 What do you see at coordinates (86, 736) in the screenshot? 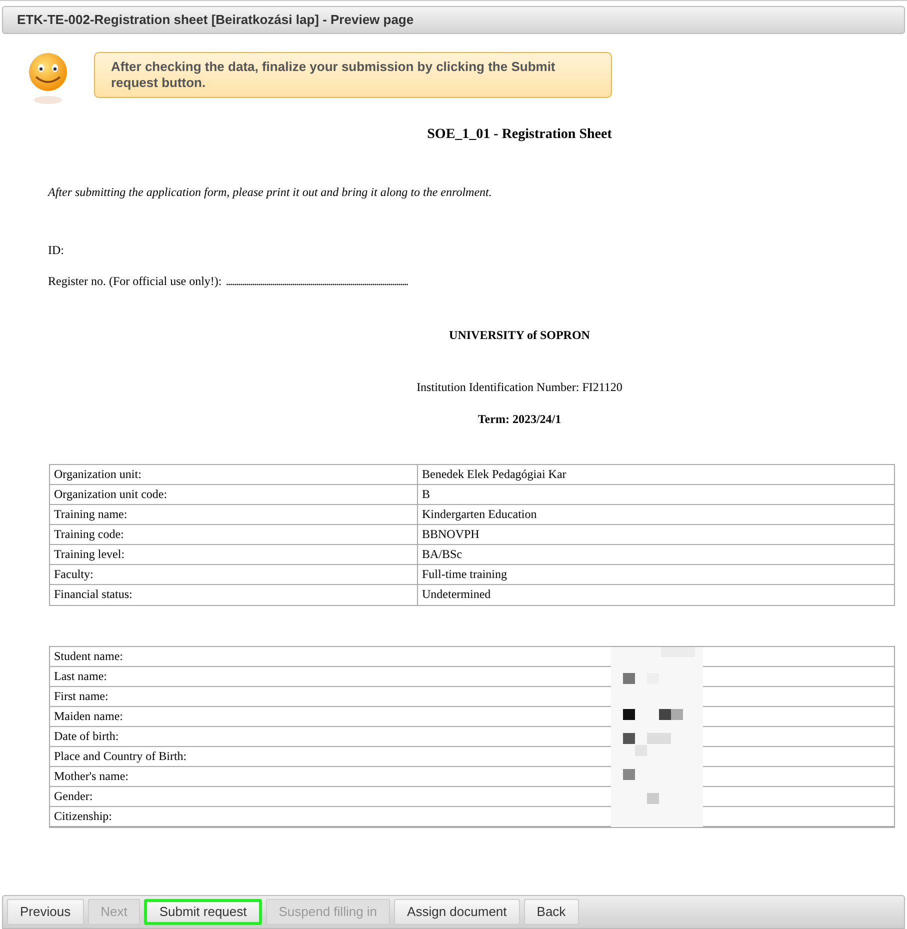
I see `table-cell: Date of birth:` at bounding box center [86, 736].